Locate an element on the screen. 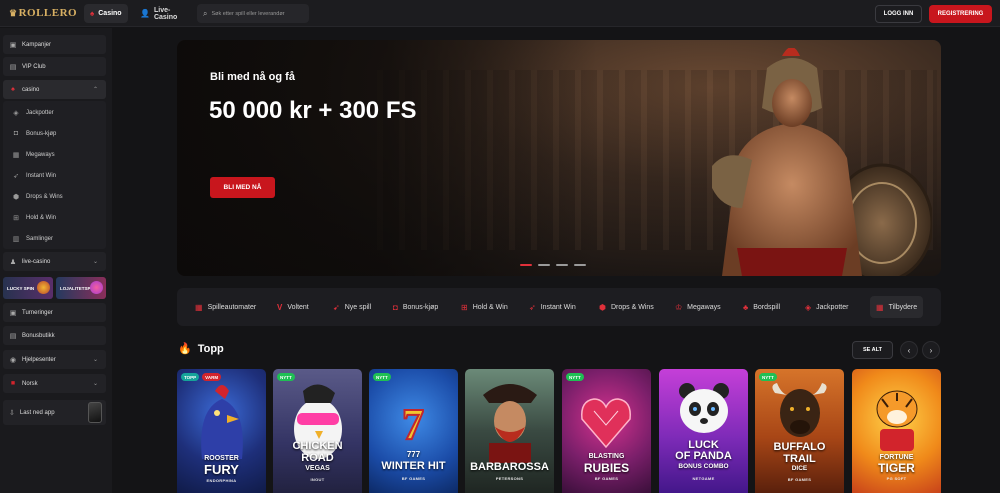 The width and height of the screenshot is (1000, 493). category-instant-win: ➶ Instant Win is located at coordinates (552, 307).